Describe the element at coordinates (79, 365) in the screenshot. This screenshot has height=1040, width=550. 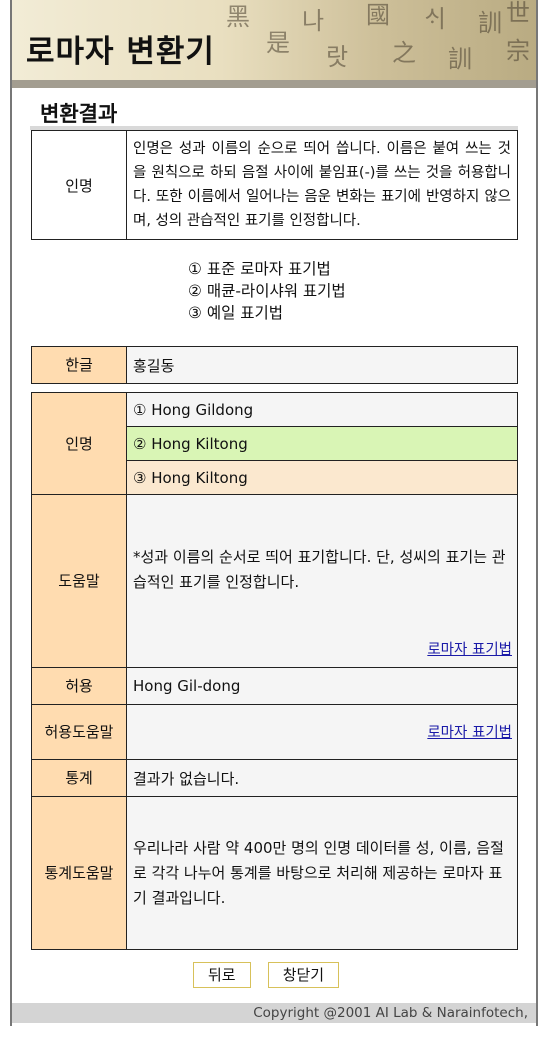
I see `hangul-label: 한글` at that location.